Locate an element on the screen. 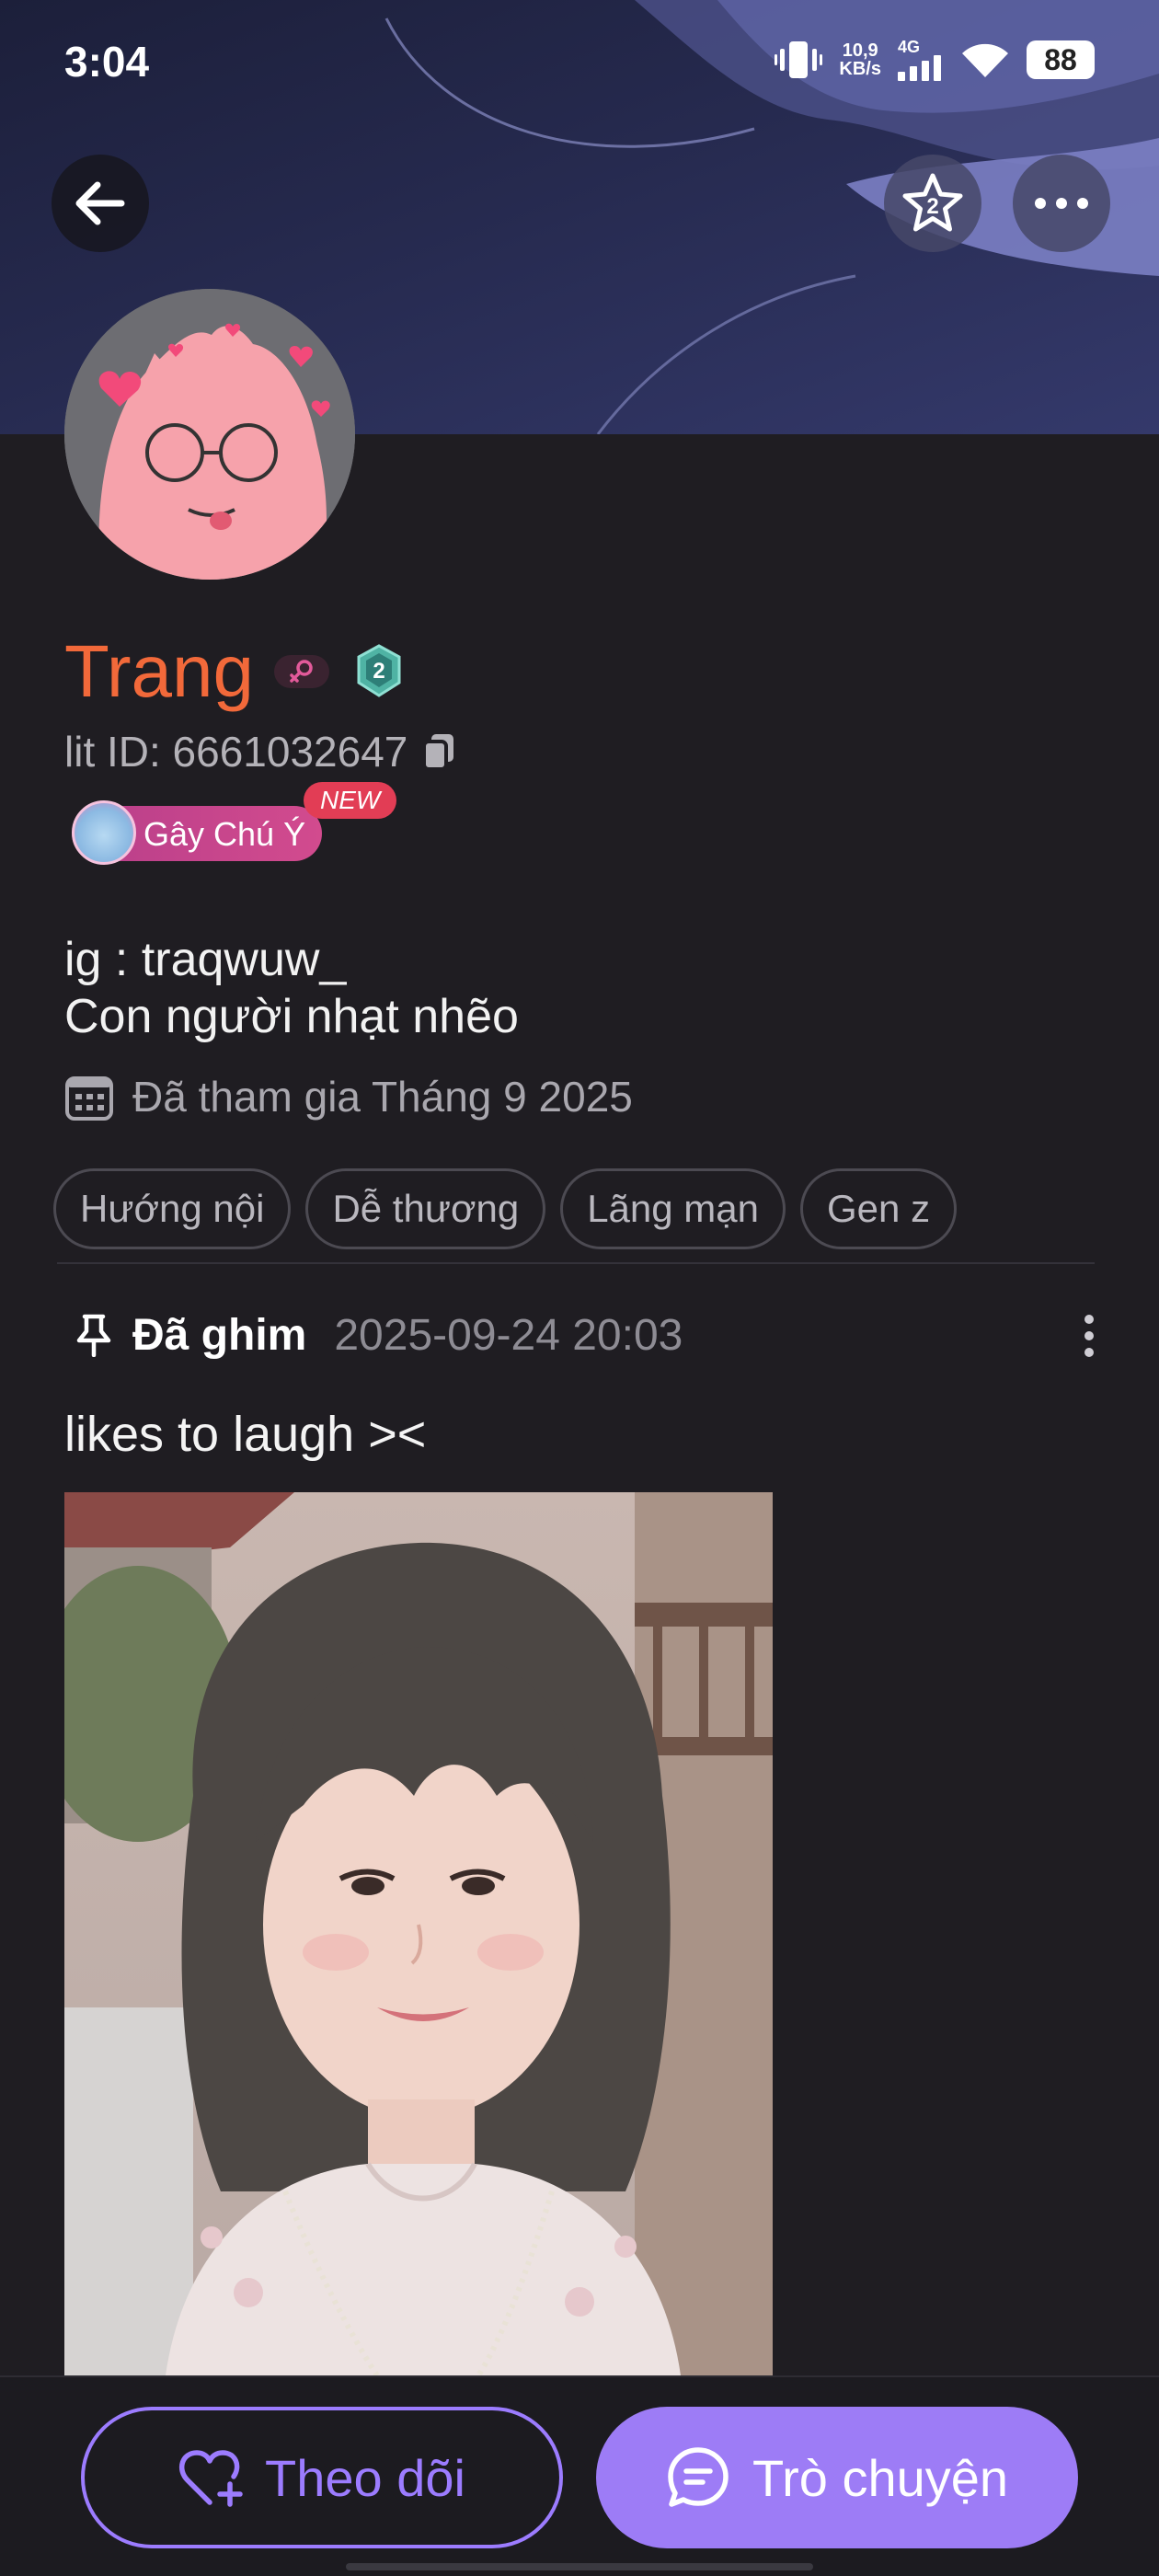 This screenshot has height=2576, width=1159. chat-bubble-icon is located at coordinates (698, 2477).